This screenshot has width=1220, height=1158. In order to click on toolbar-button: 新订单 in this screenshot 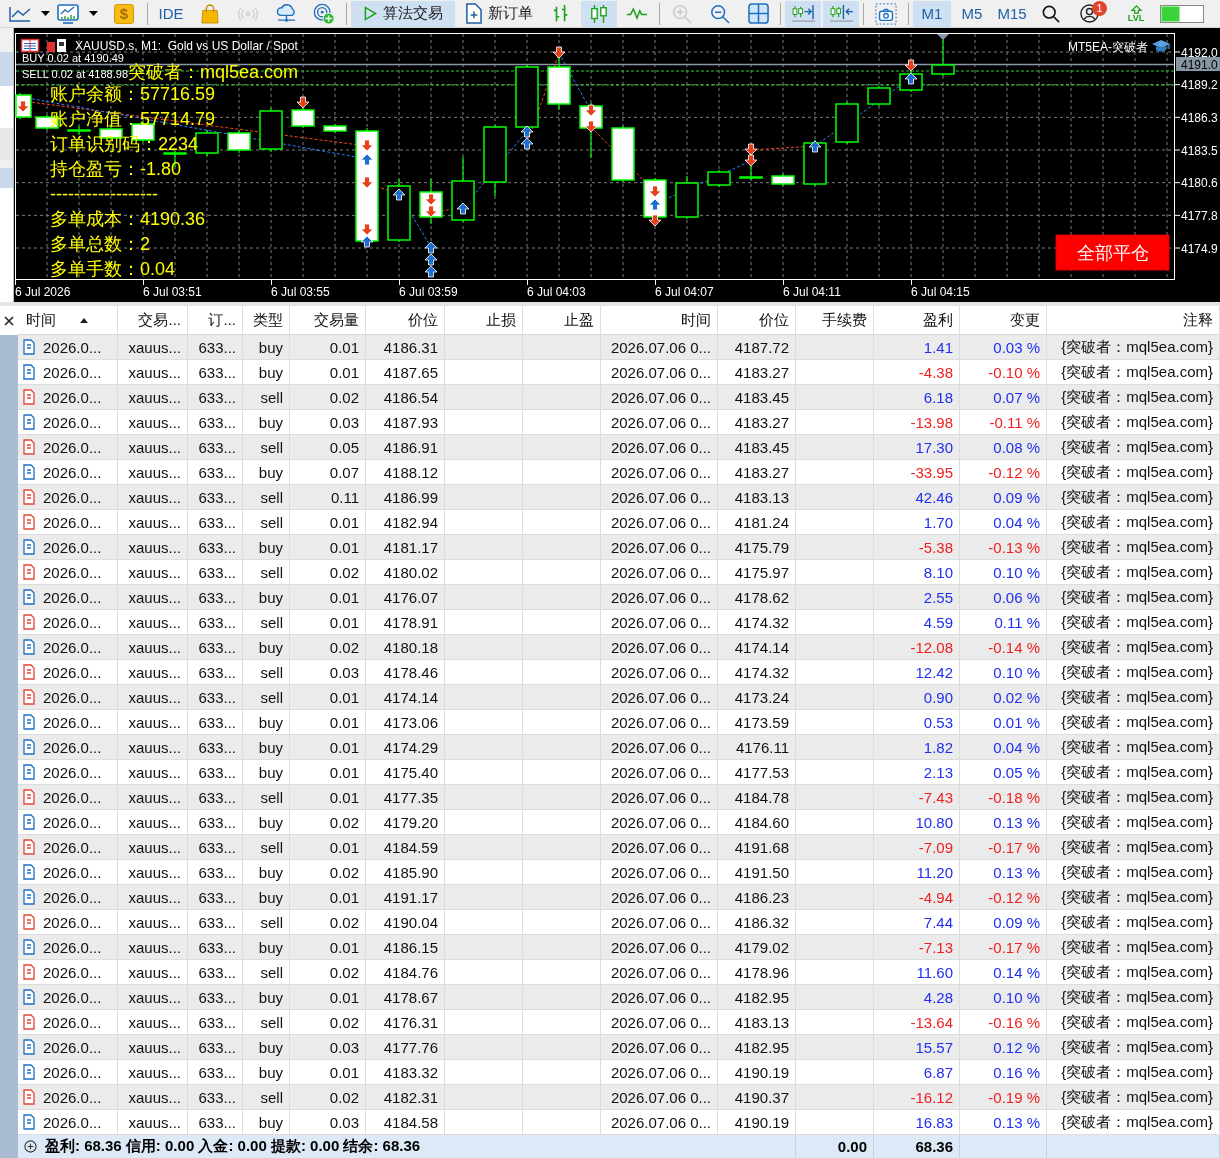, I will do `click(499, 13)`.